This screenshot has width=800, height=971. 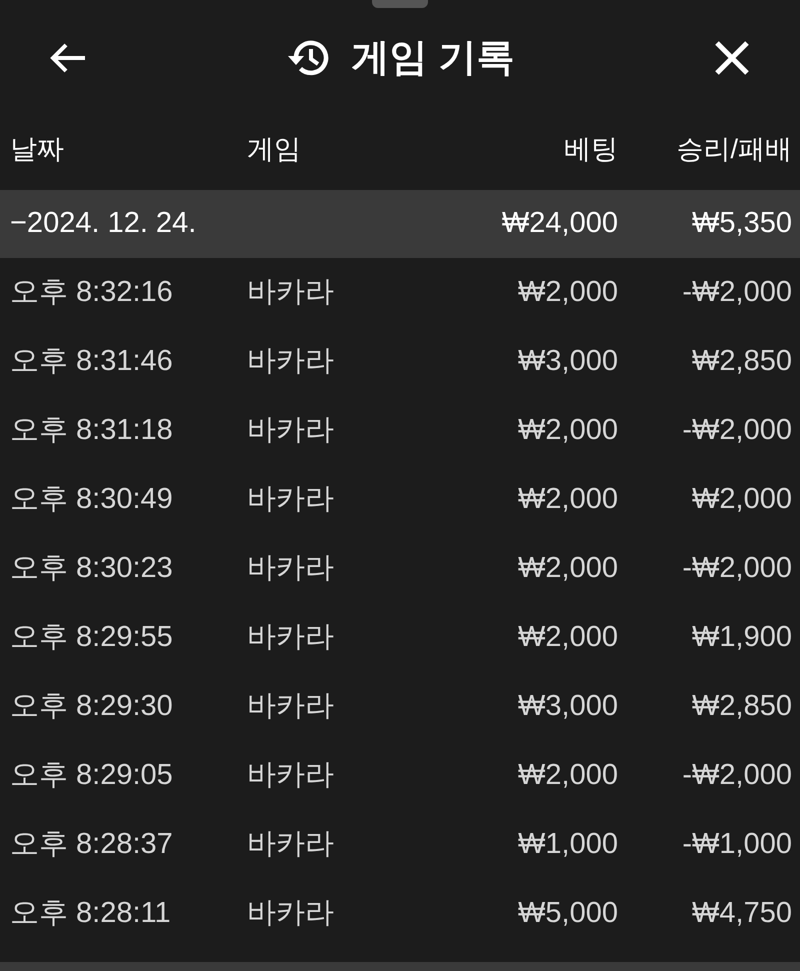 What do you see at coordinates (91, 844) in the screenshot?
I see `table-cell: 오후 8:28:37` at bounding box center [91, 844].